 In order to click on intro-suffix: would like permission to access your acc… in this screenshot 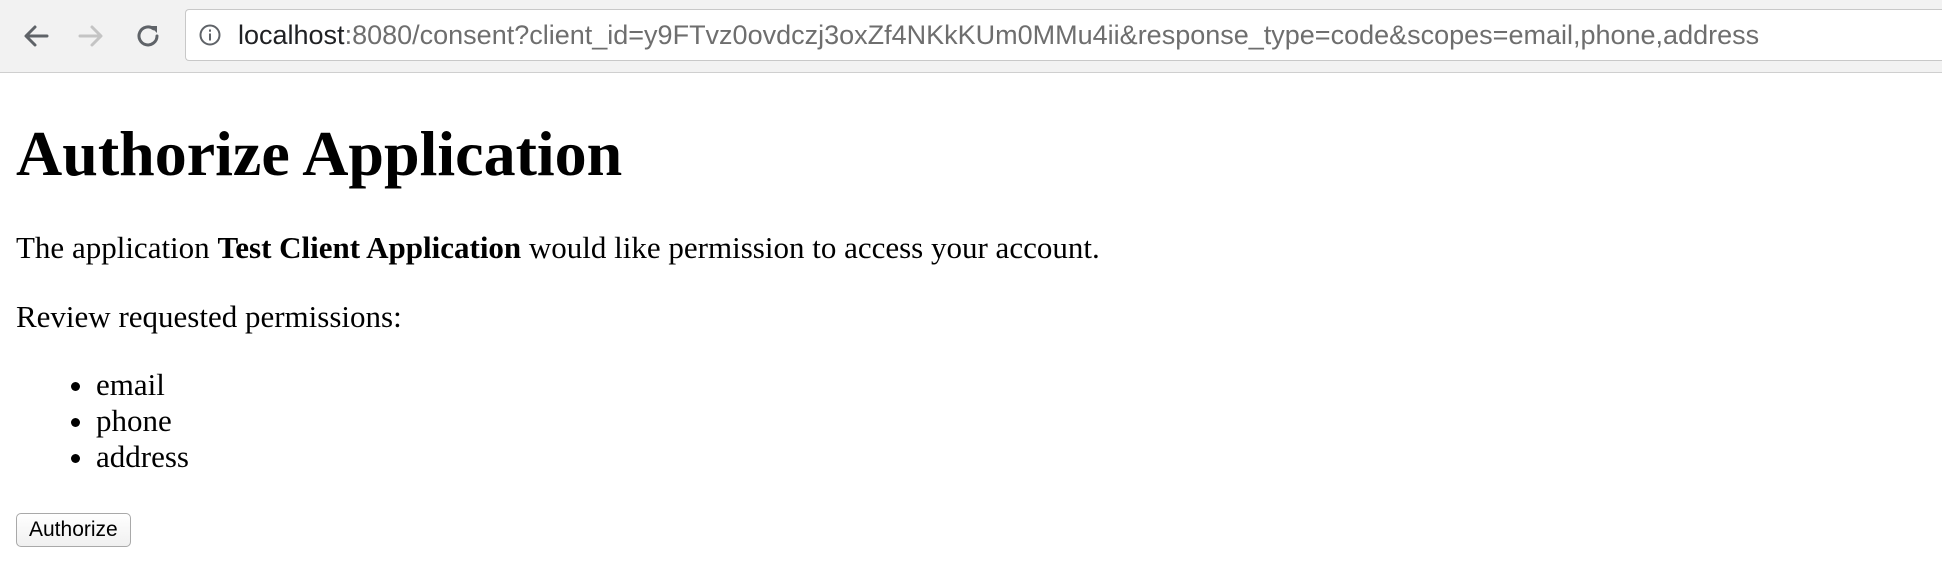, I will do `click(810, 247)`.